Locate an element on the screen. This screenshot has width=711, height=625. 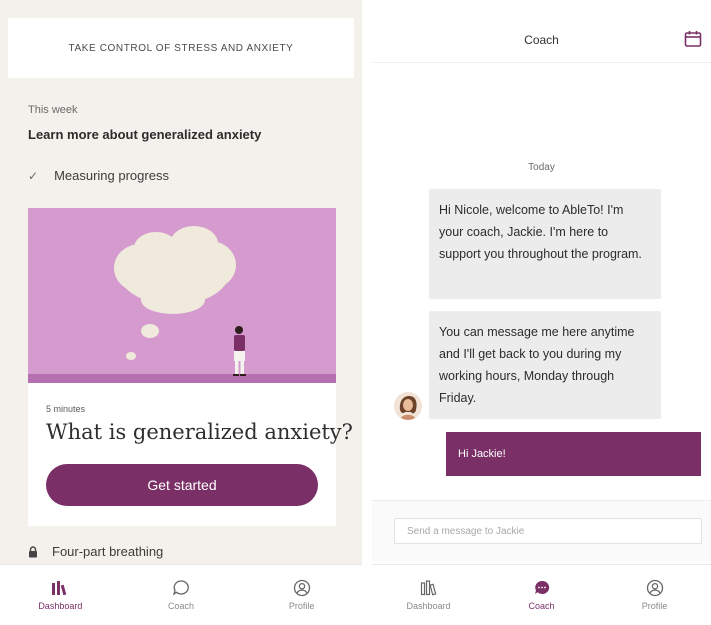
completed-lesson-row: ✓ Measuring progress is located at coordinates (98, 175).